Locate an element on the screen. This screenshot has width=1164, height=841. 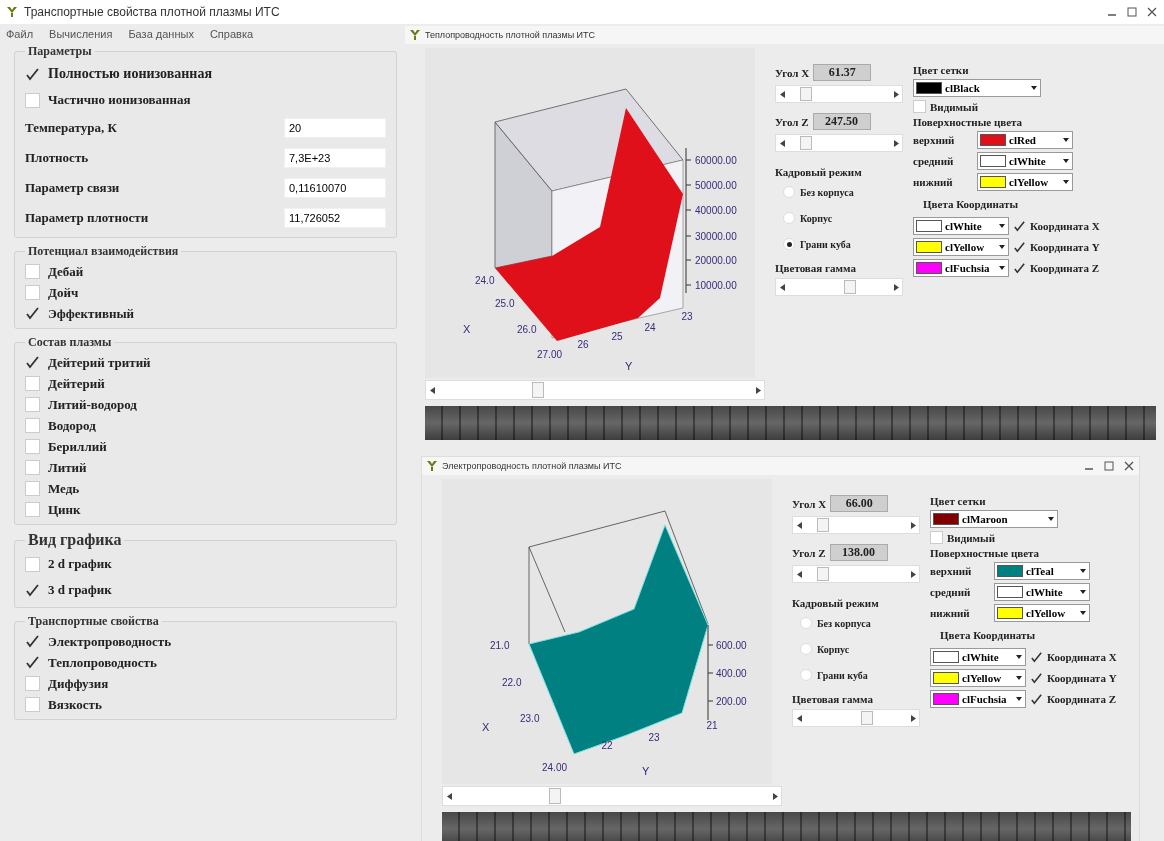
radio-label: Без корпуса is located at coordinates (827, 192).